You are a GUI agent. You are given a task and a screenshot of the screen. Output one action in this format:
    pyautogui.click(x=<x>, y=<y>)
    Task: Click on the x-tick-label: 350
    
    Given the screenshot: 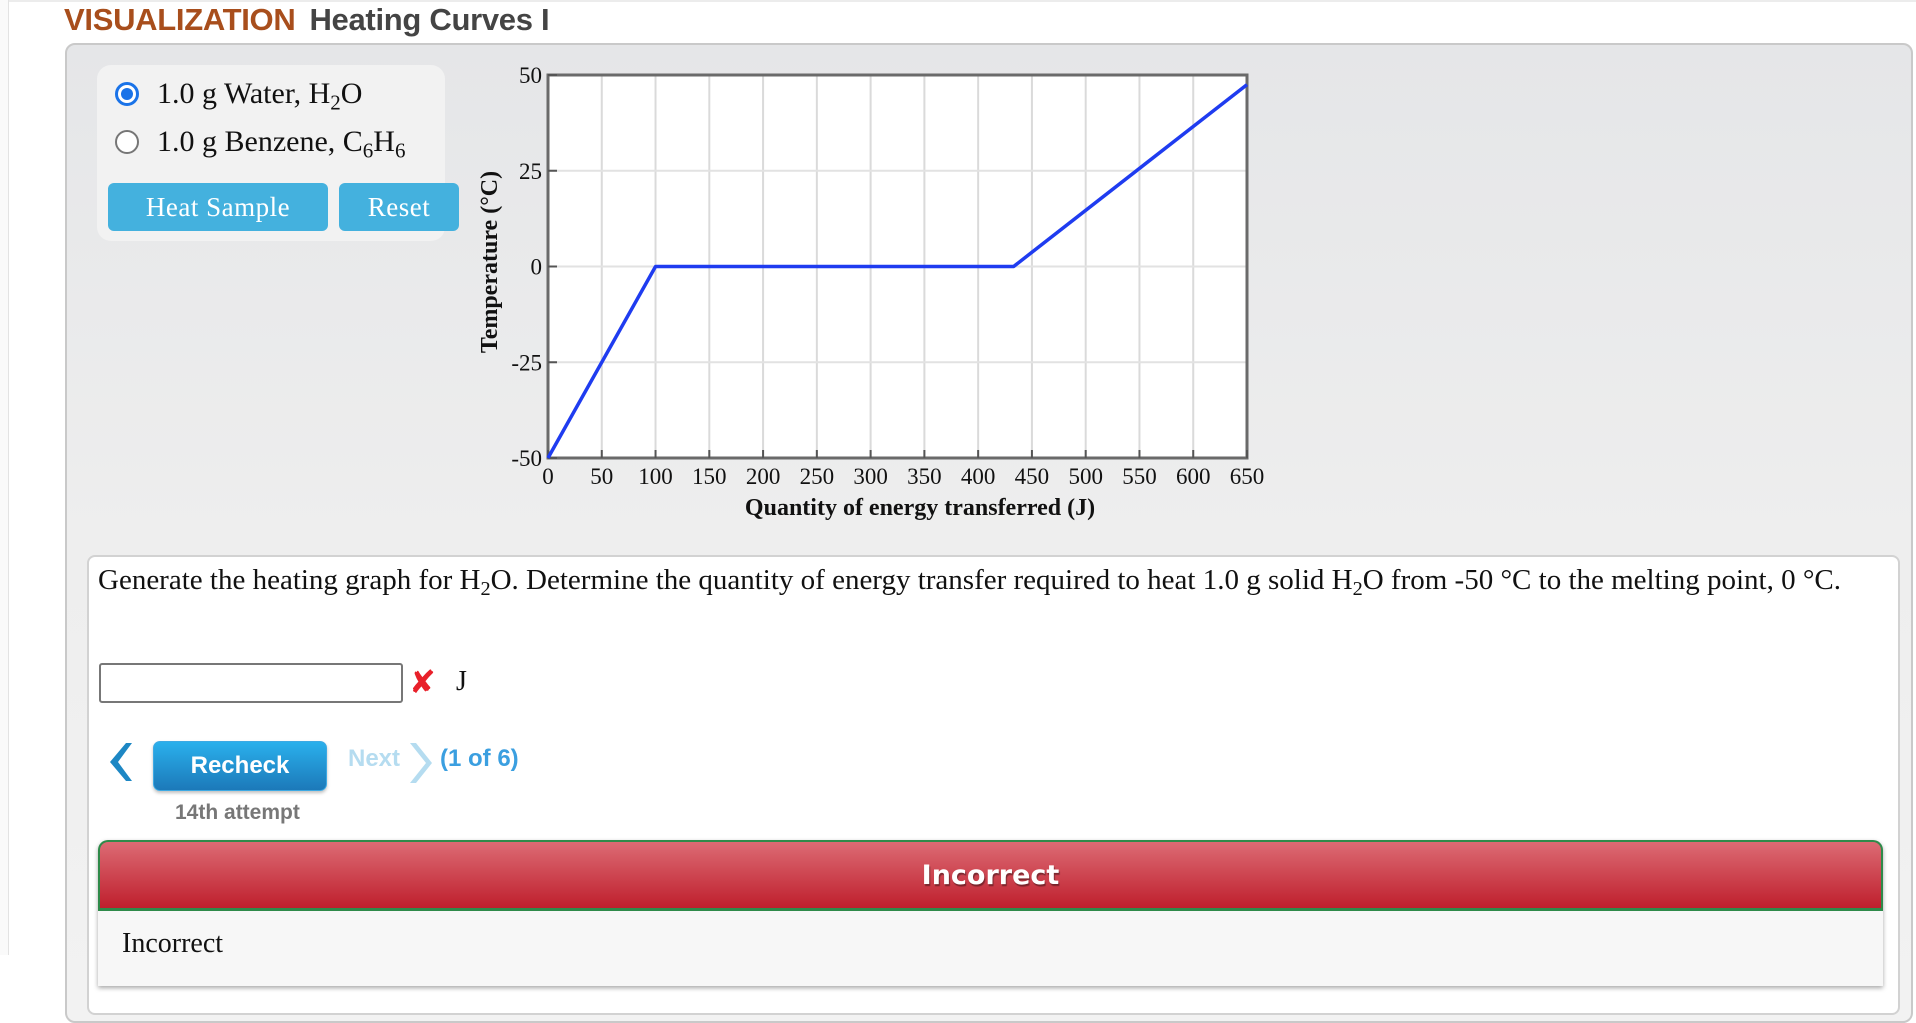 What is the action you would take?
    pyautogui.click(x=924, y=476)
    